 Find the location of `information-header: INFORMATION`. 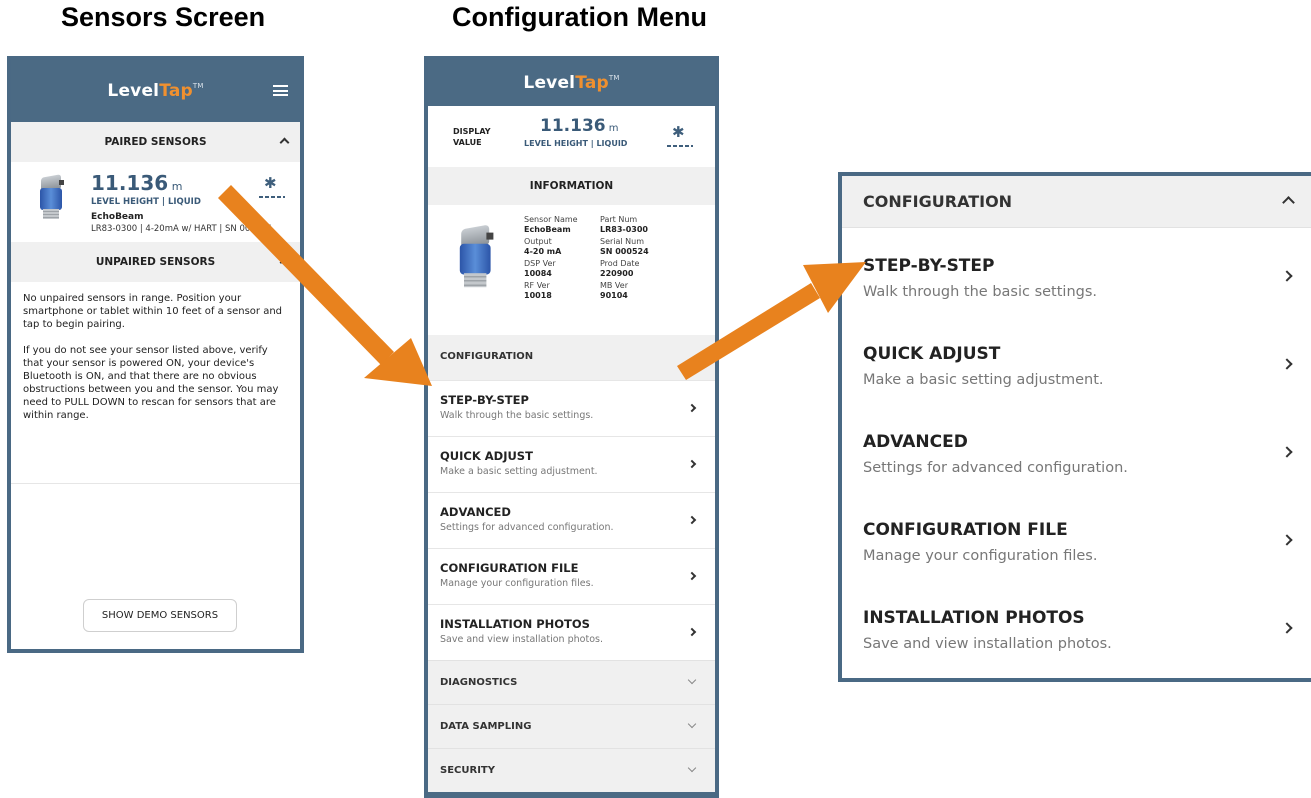

information-header: INFORMATION is located at coordinates (571, 186).